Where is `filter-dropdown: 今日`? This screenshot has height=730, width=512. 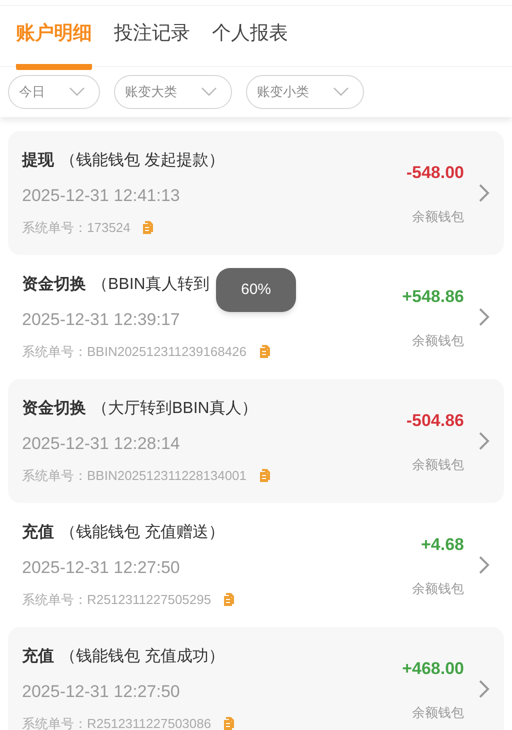
filter-dropdown: 今日 is located at coordinates (54, 92).